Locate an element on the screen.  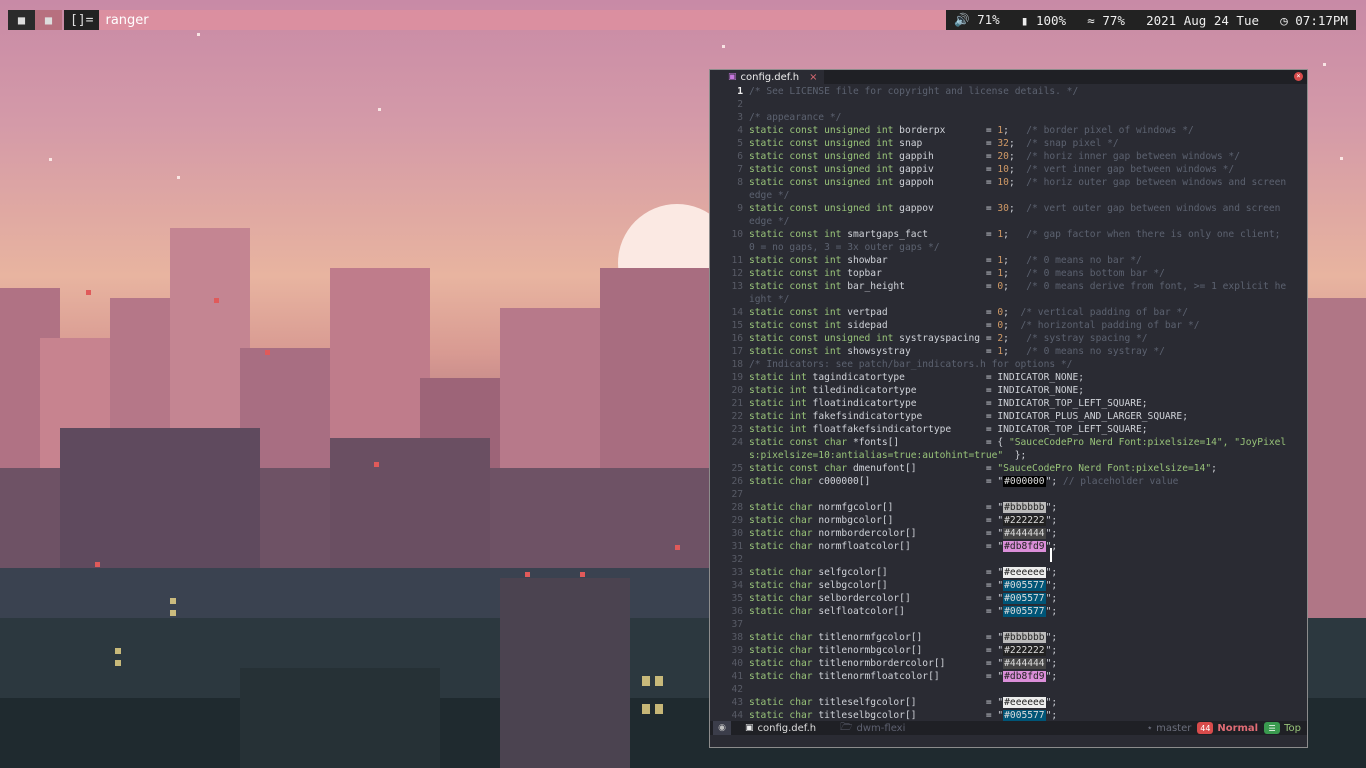
code-line: ight */ is located at coordinates (1028, 299).